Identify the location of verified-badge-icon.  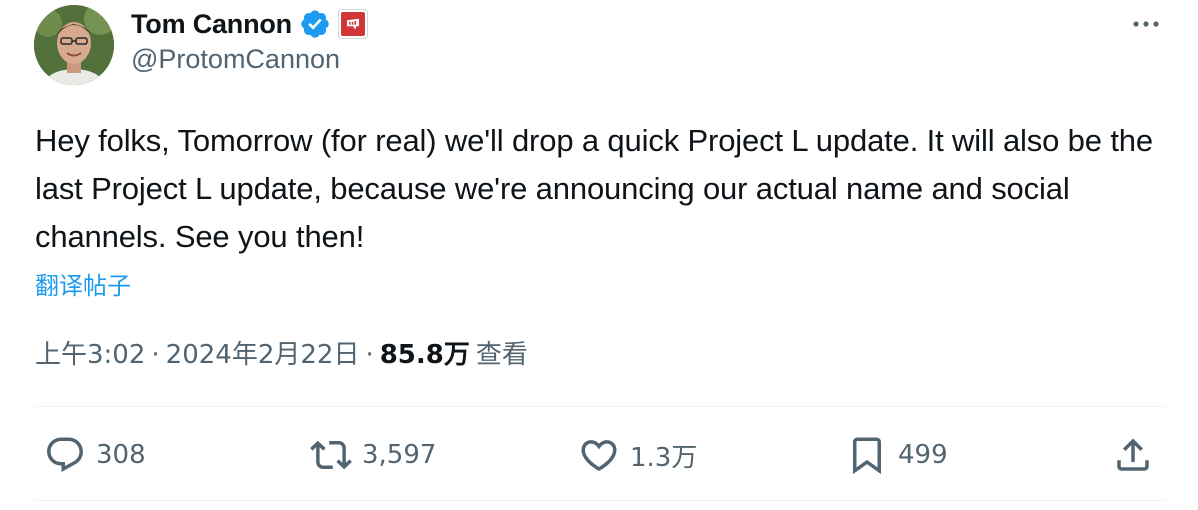
(315, 24).